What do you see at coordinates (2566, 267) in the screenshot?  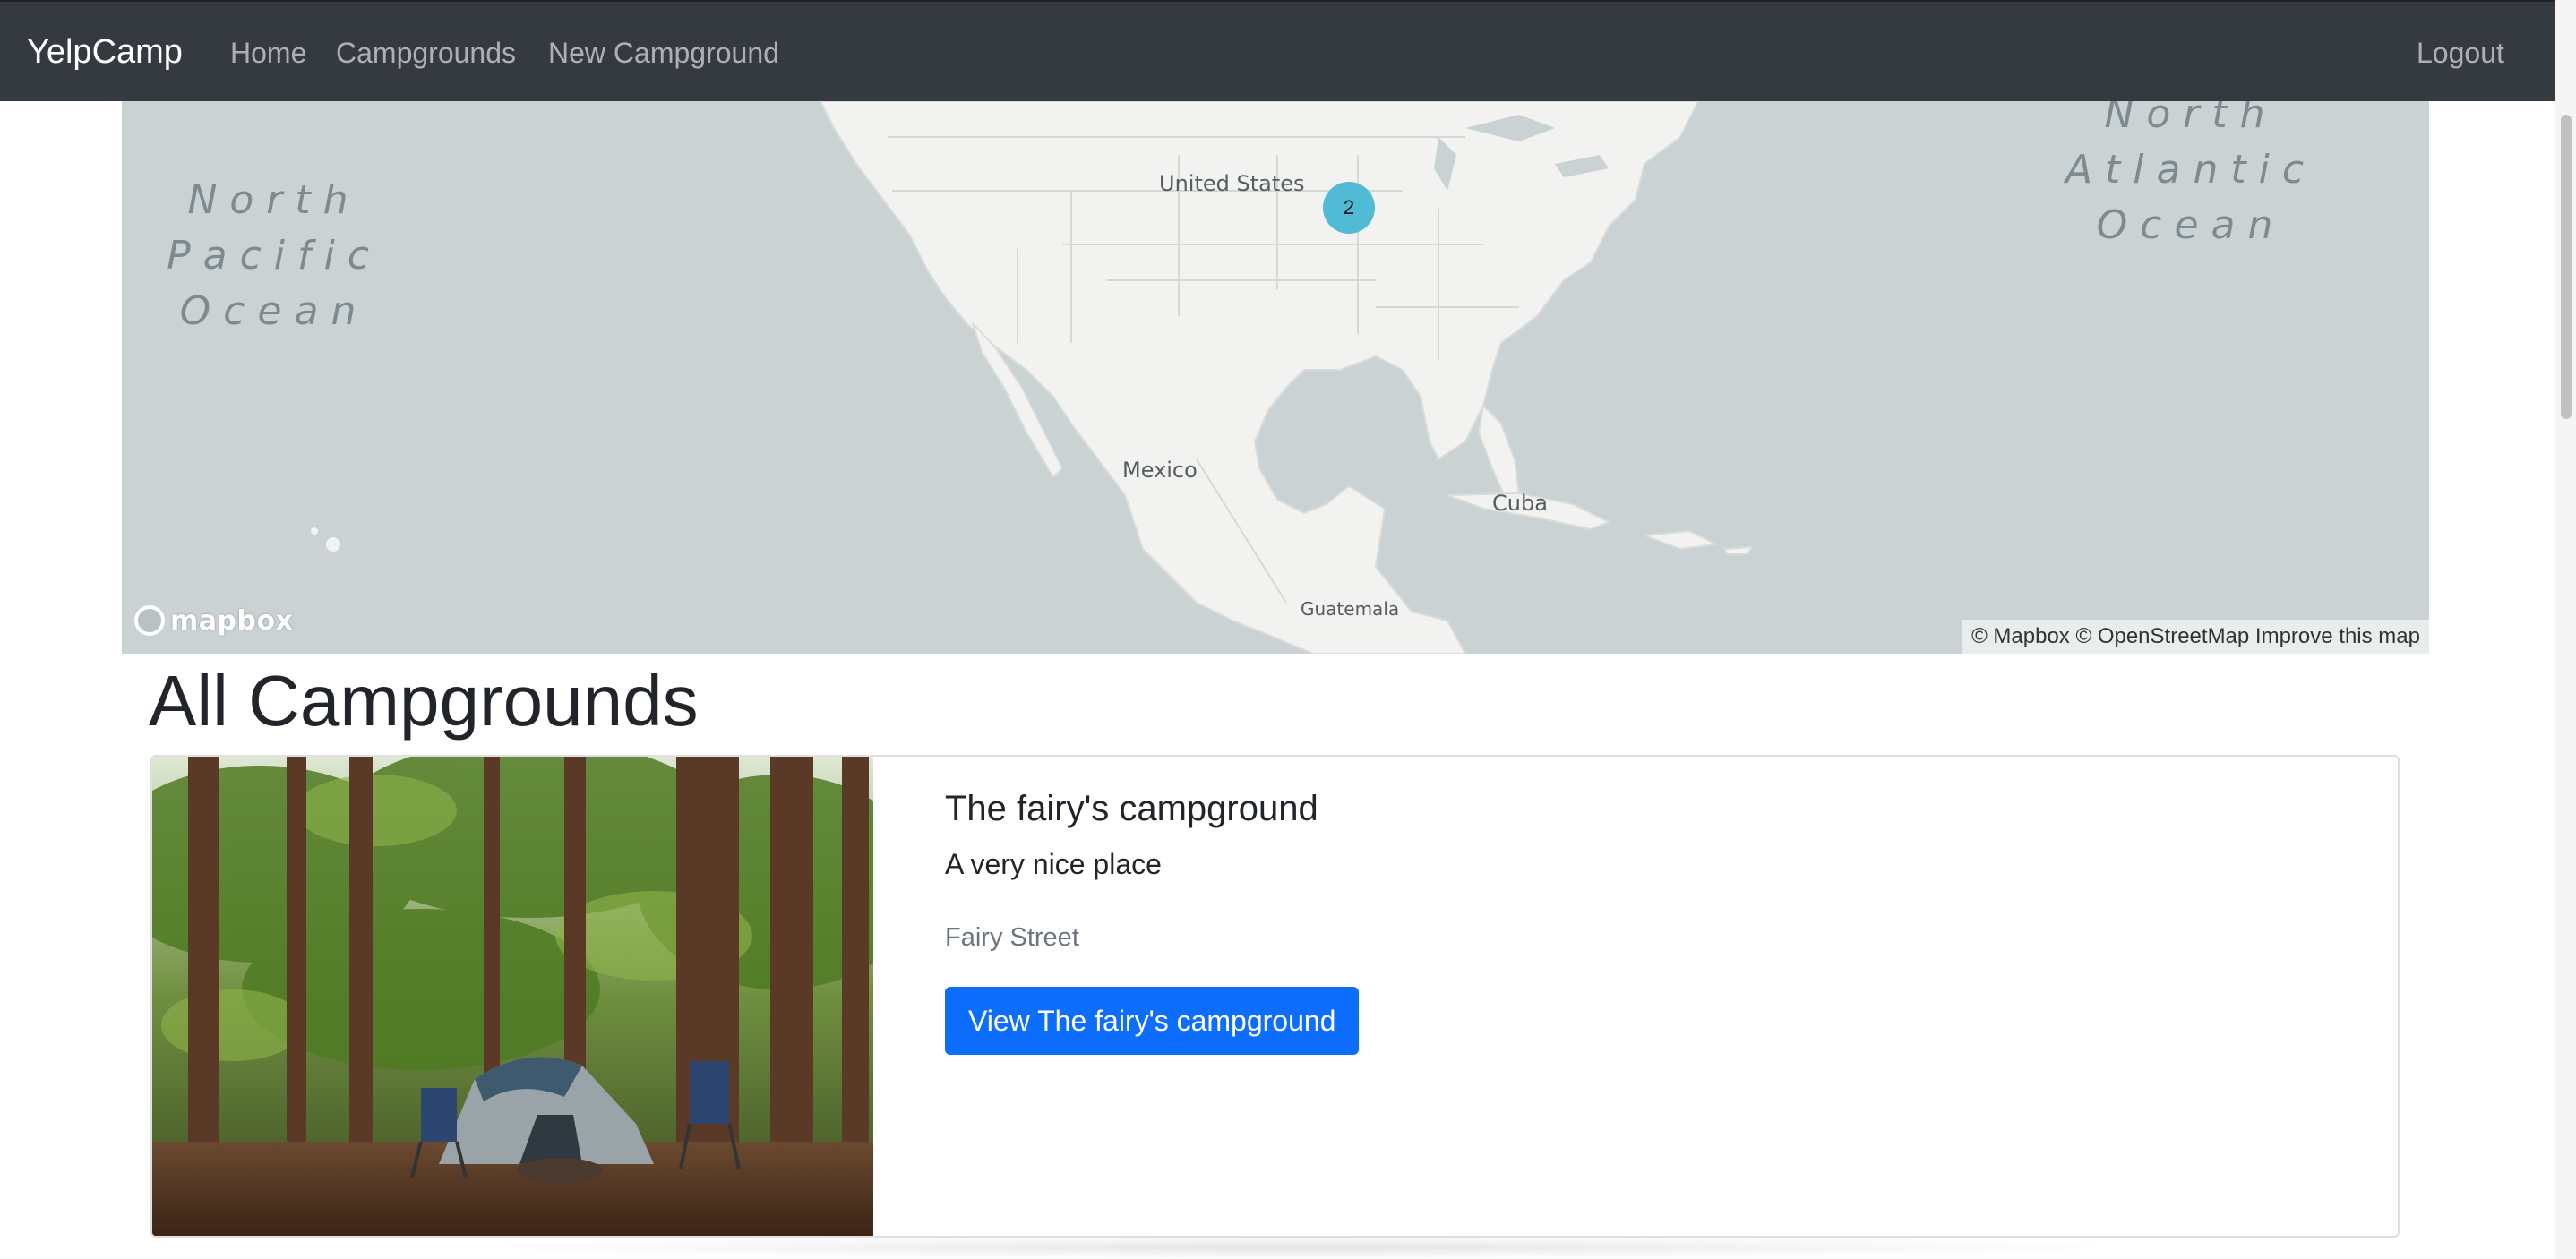 I see `scrollbar-thumb` at bounding box center [2566, 267].